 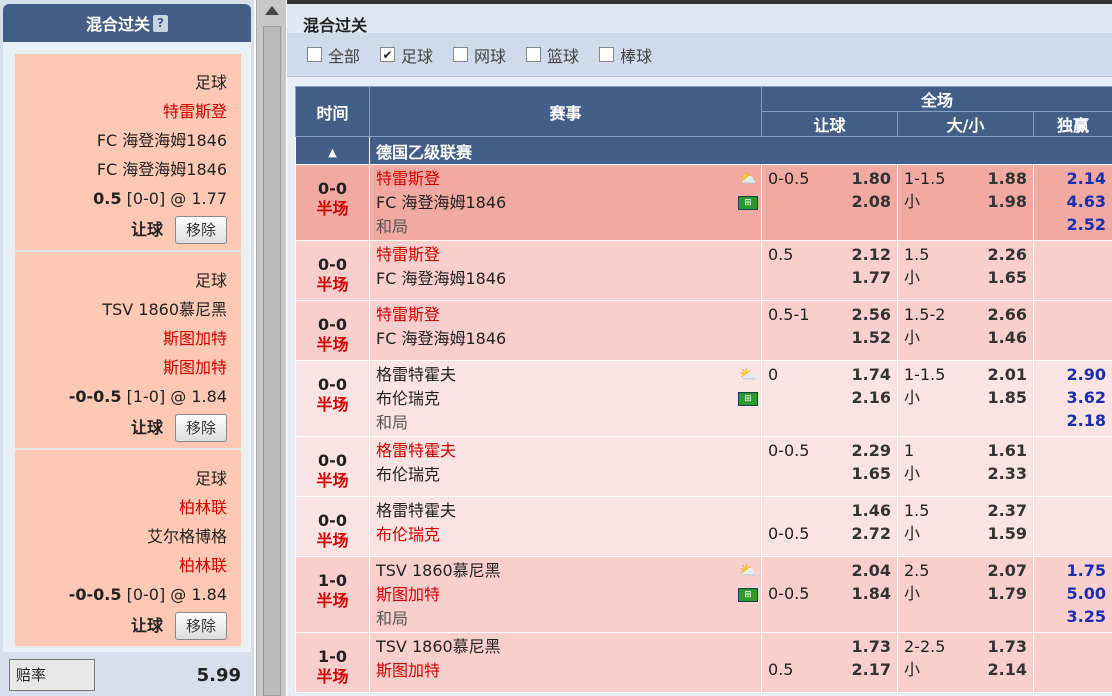 I want to click on ou-odds: 2.37, so click(x=1007, y=510).